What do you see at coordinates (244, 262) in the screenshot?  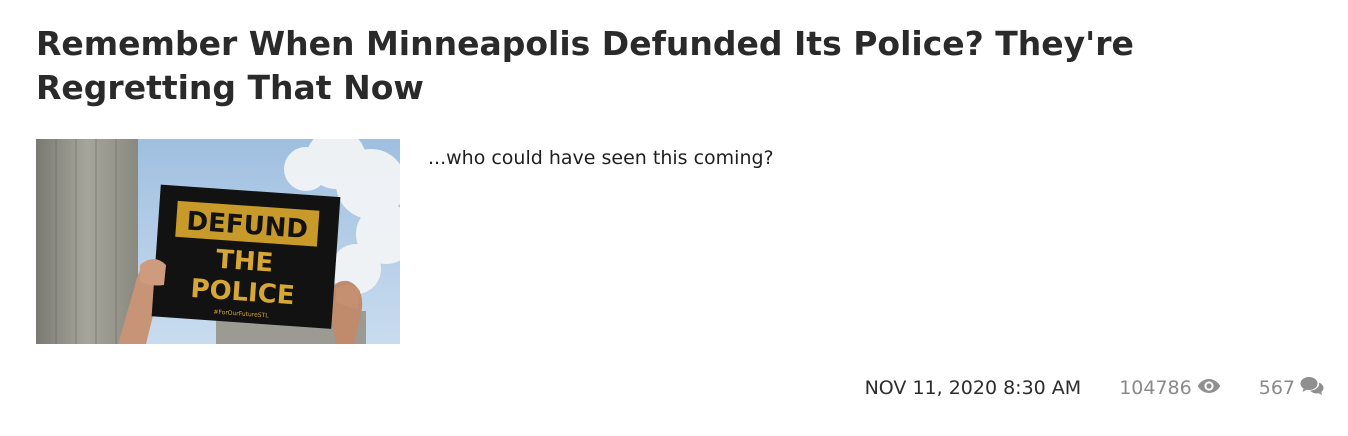 I see `sign-line2: THE` at bounding box center [244, 262].